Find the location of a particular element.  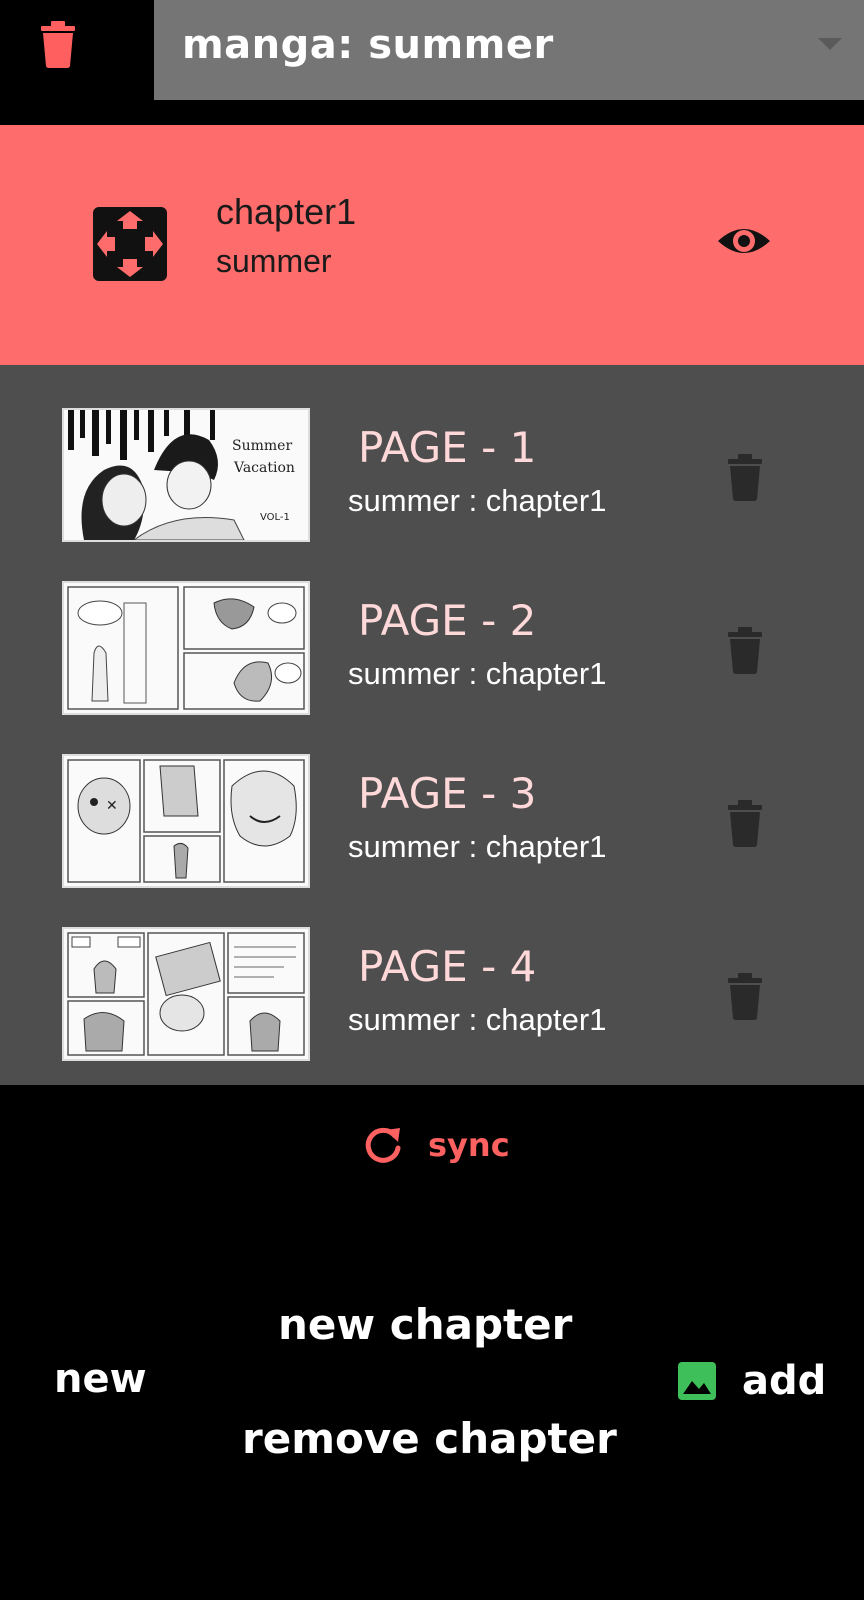

page-title: PAGE - 3 is located at coordinates (447, 793).